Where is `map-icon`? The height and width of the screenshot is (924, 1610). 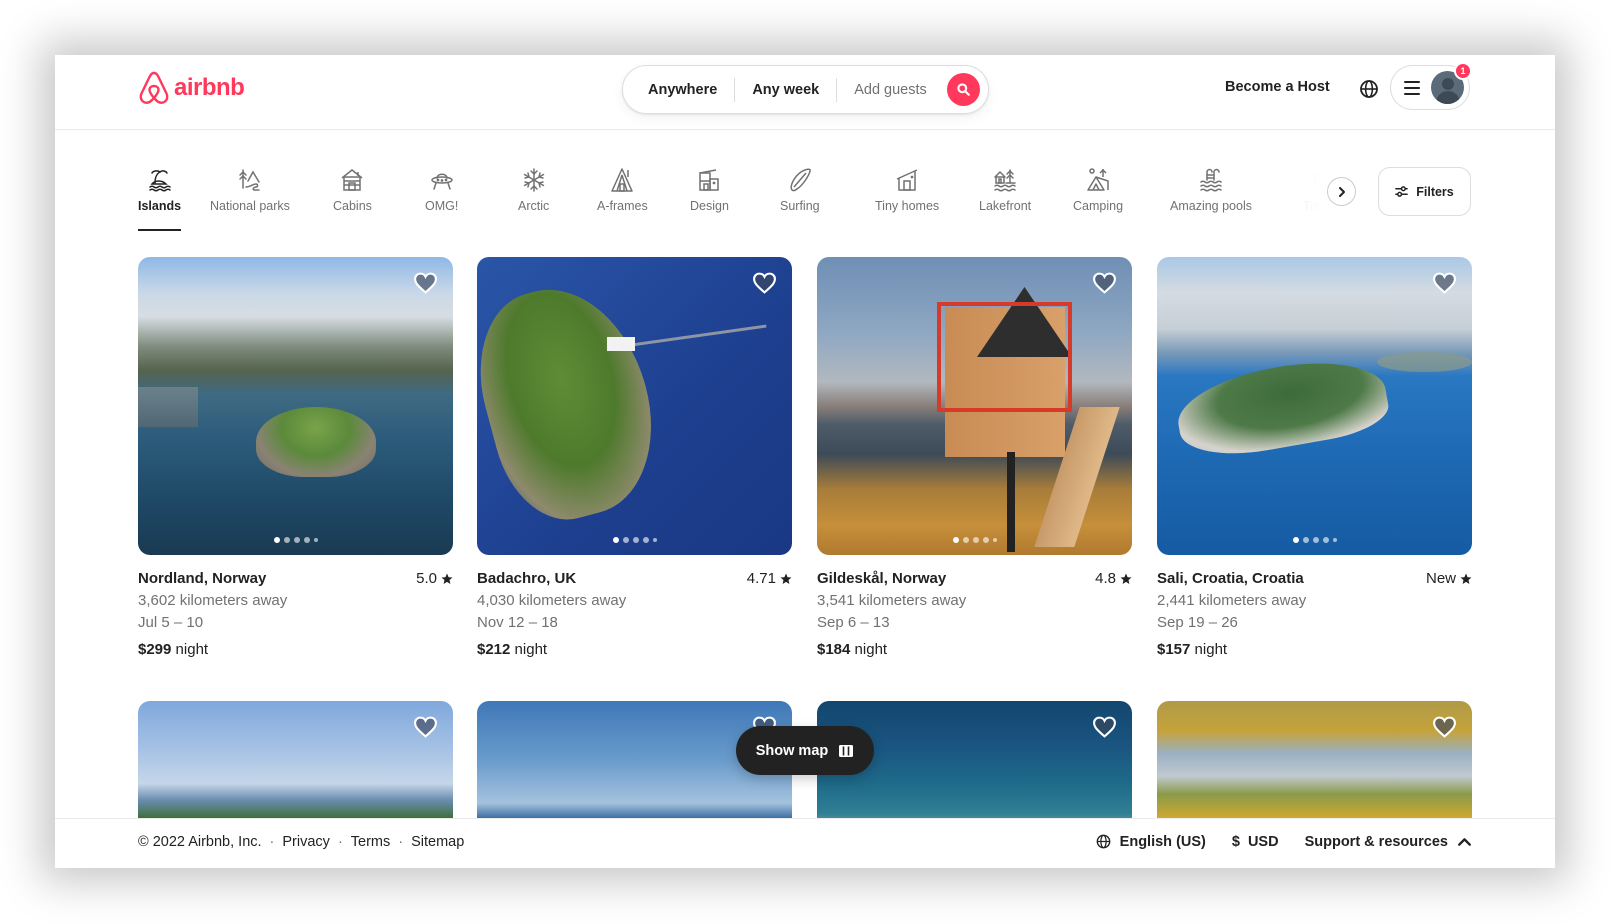
map-icon is located at coordinates (846, 750).